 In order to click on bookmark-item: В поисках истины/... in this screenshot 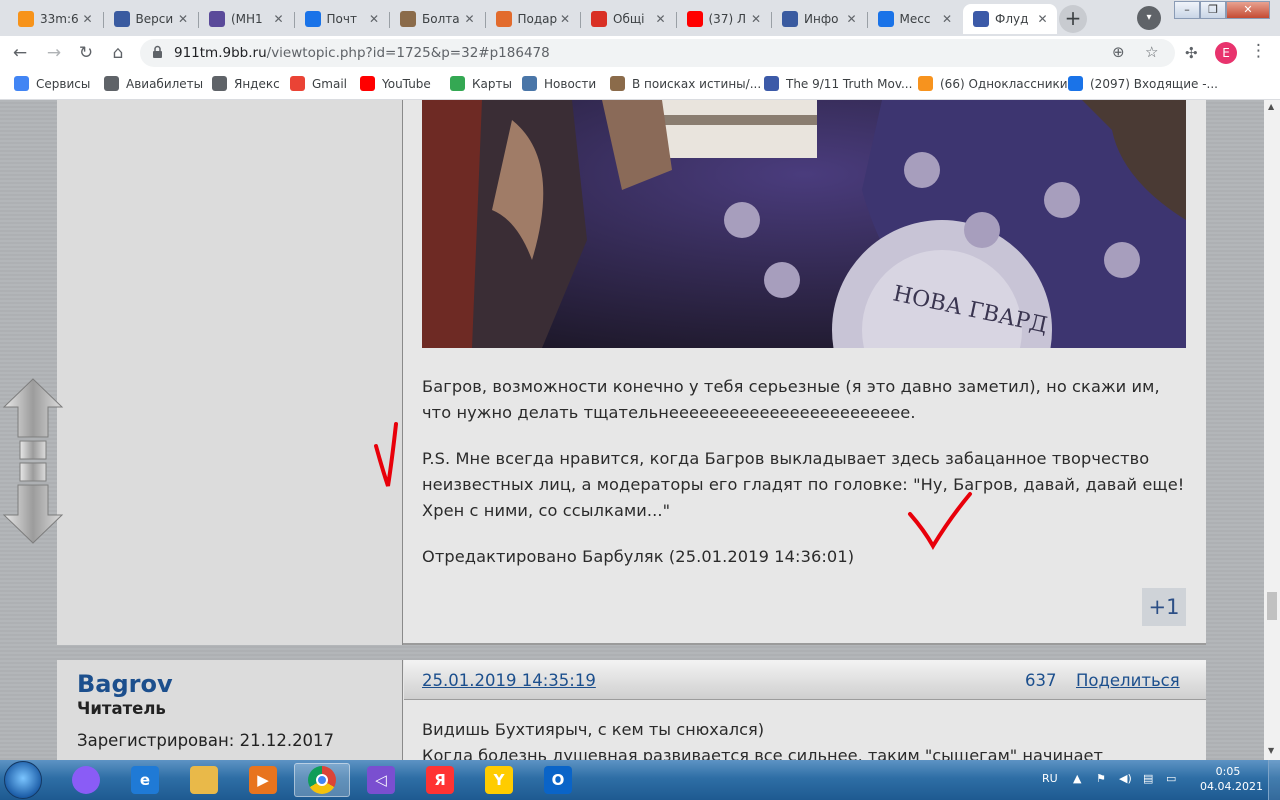, I will do `click(685, 83)`.